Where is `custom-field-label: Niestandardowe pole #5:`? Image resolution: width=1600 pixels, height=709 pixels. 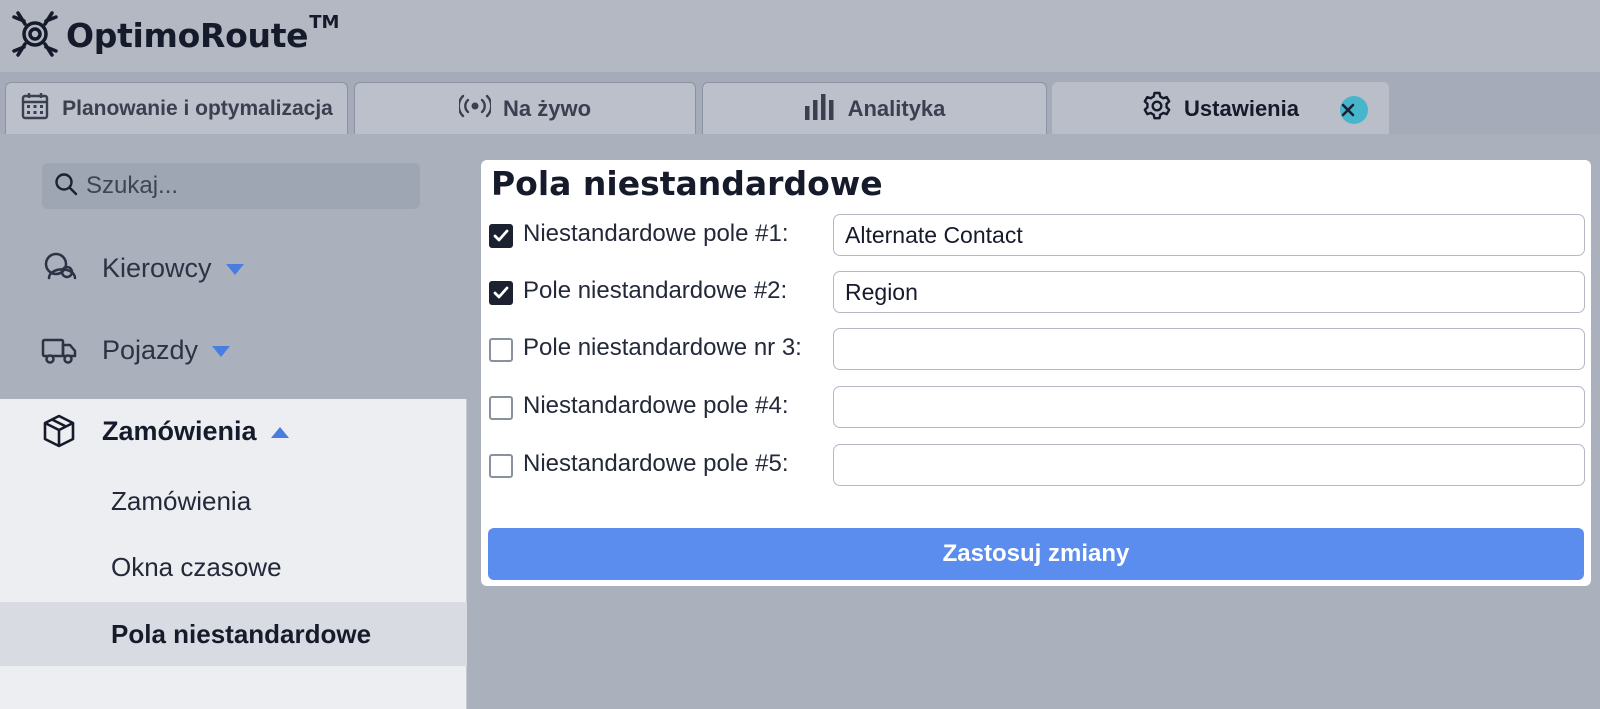
custom-field-label: Niestandardowe pole #5: is located at coordinates (656, 463).